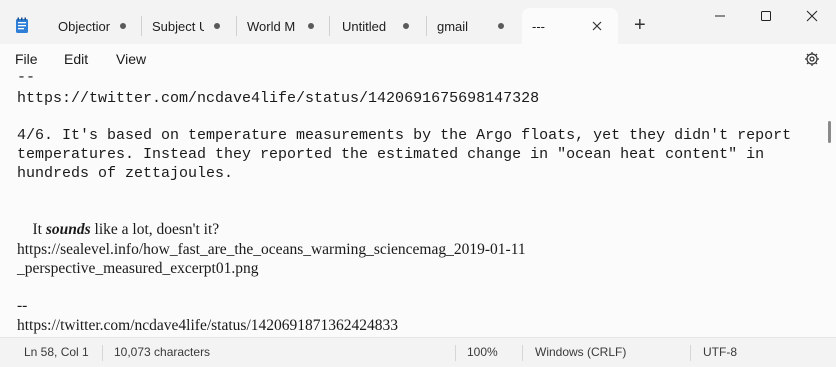 This screenshot has height=367, width=836. What do you see at coordinates (720, 352) in the screenshot?
I see `encoding: UTF-8` at bounding box center [720, 352].